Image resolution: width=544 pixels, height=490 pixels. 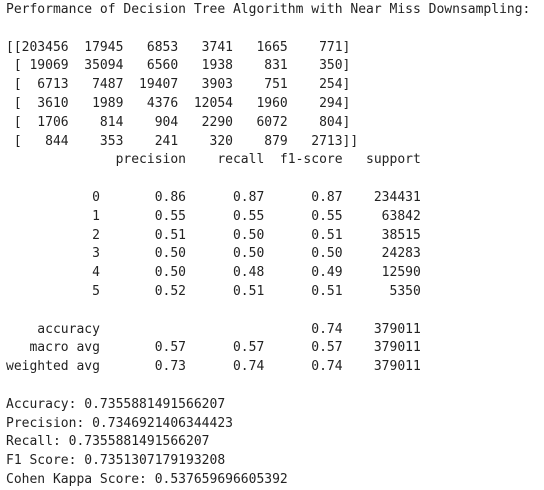 What do you see at coordinates (213, 329) in the screenshot?
I see `report-summary-row: accuracy 0.74 379011` at bounding box center [213, 329].